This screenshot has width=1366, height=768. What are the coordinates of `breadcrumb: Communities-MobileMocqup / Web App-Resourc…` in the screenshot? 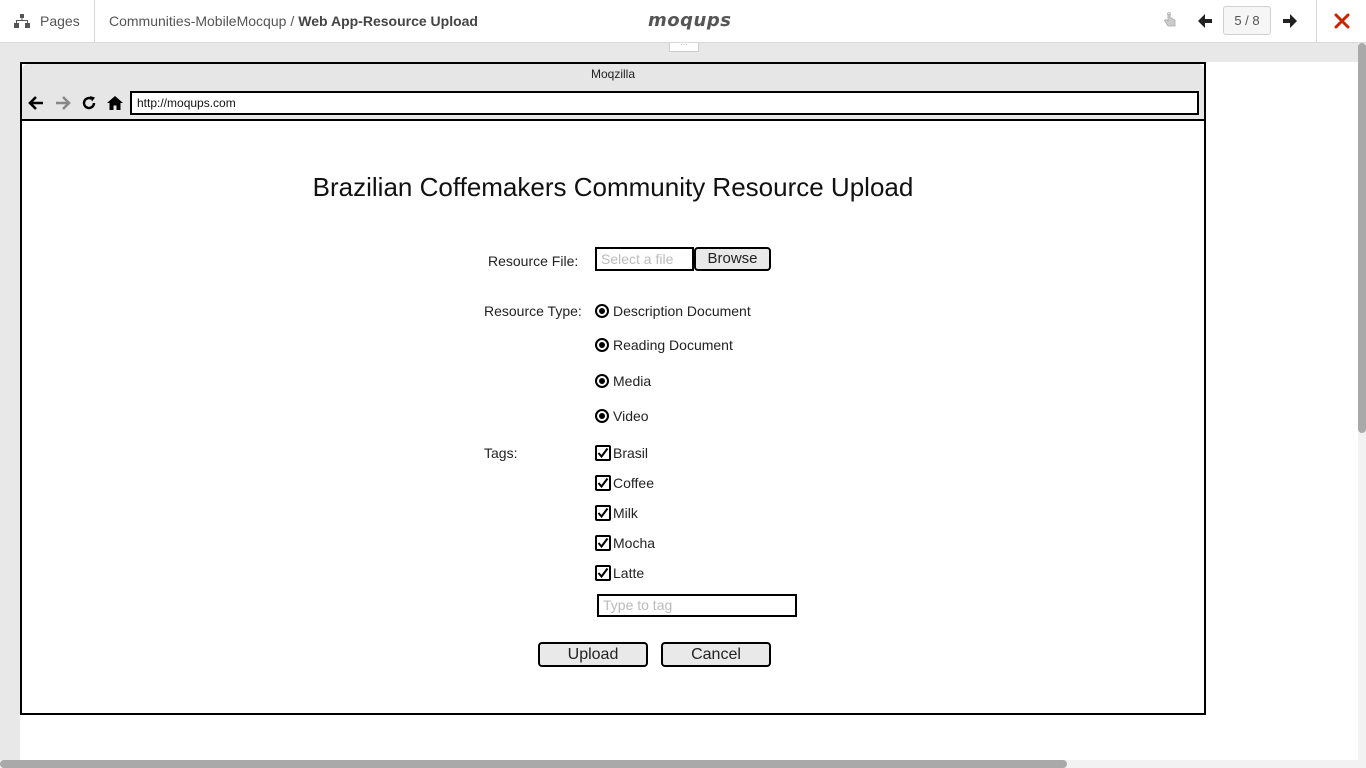 It's located at (293, 21).